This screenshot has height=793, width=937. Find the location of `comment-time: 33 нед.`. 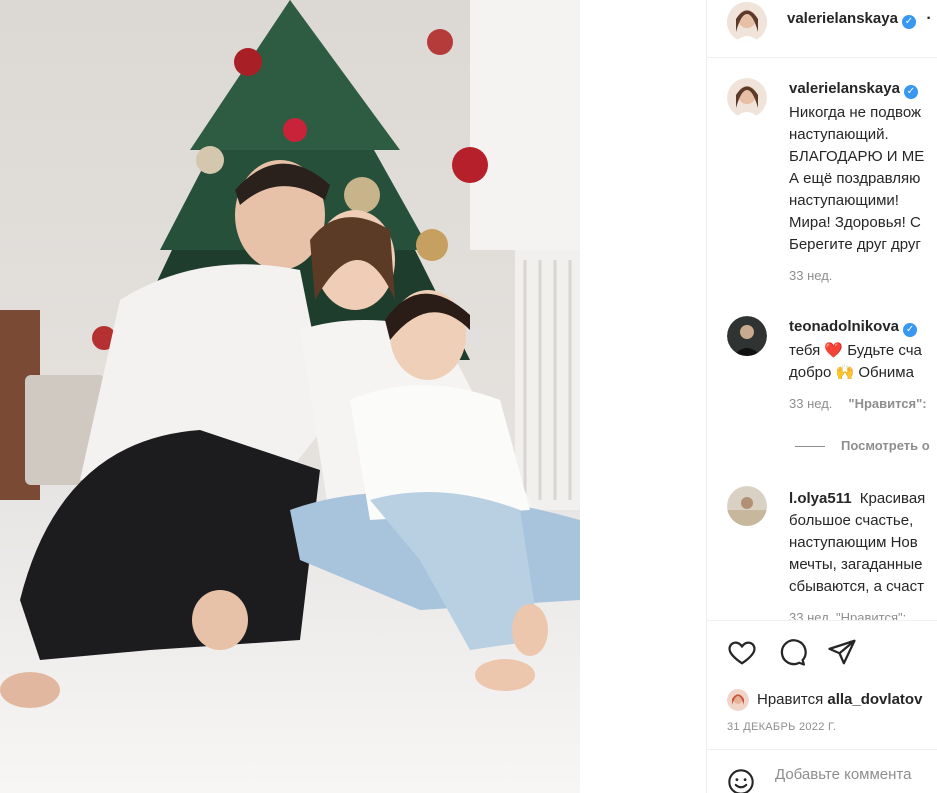

comment-time: 33 нед. is located at coordinates (810, 403).